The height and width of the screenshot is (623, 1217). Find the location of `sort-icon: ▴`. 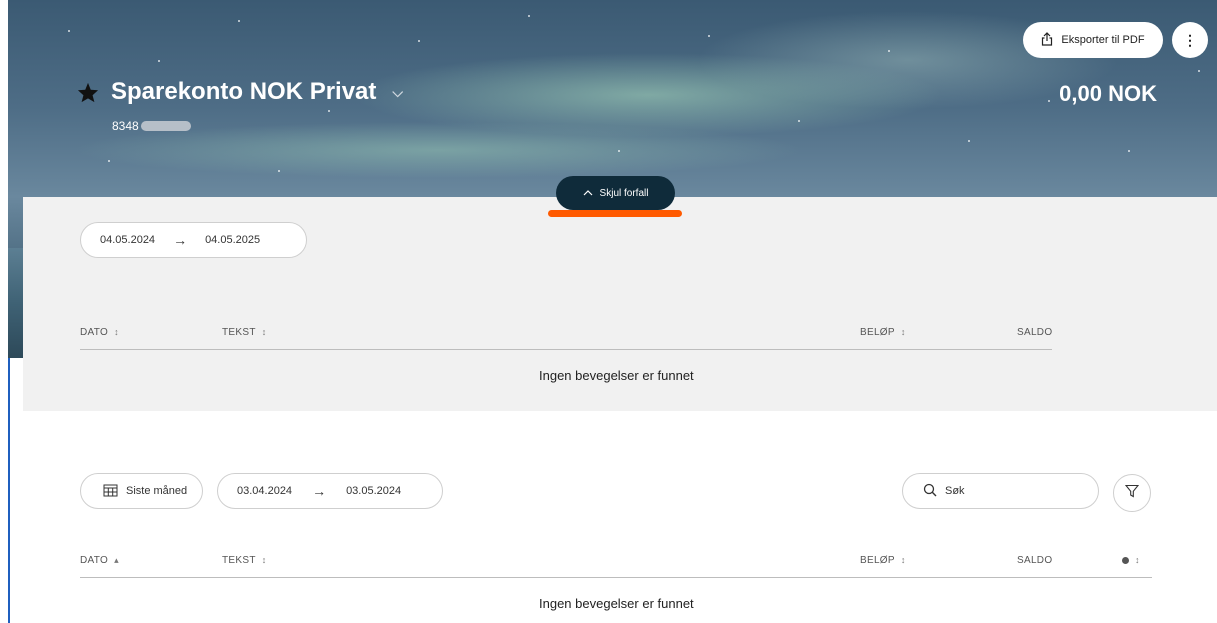

sort-icon: ▴ is located at coordinates (116, 560).